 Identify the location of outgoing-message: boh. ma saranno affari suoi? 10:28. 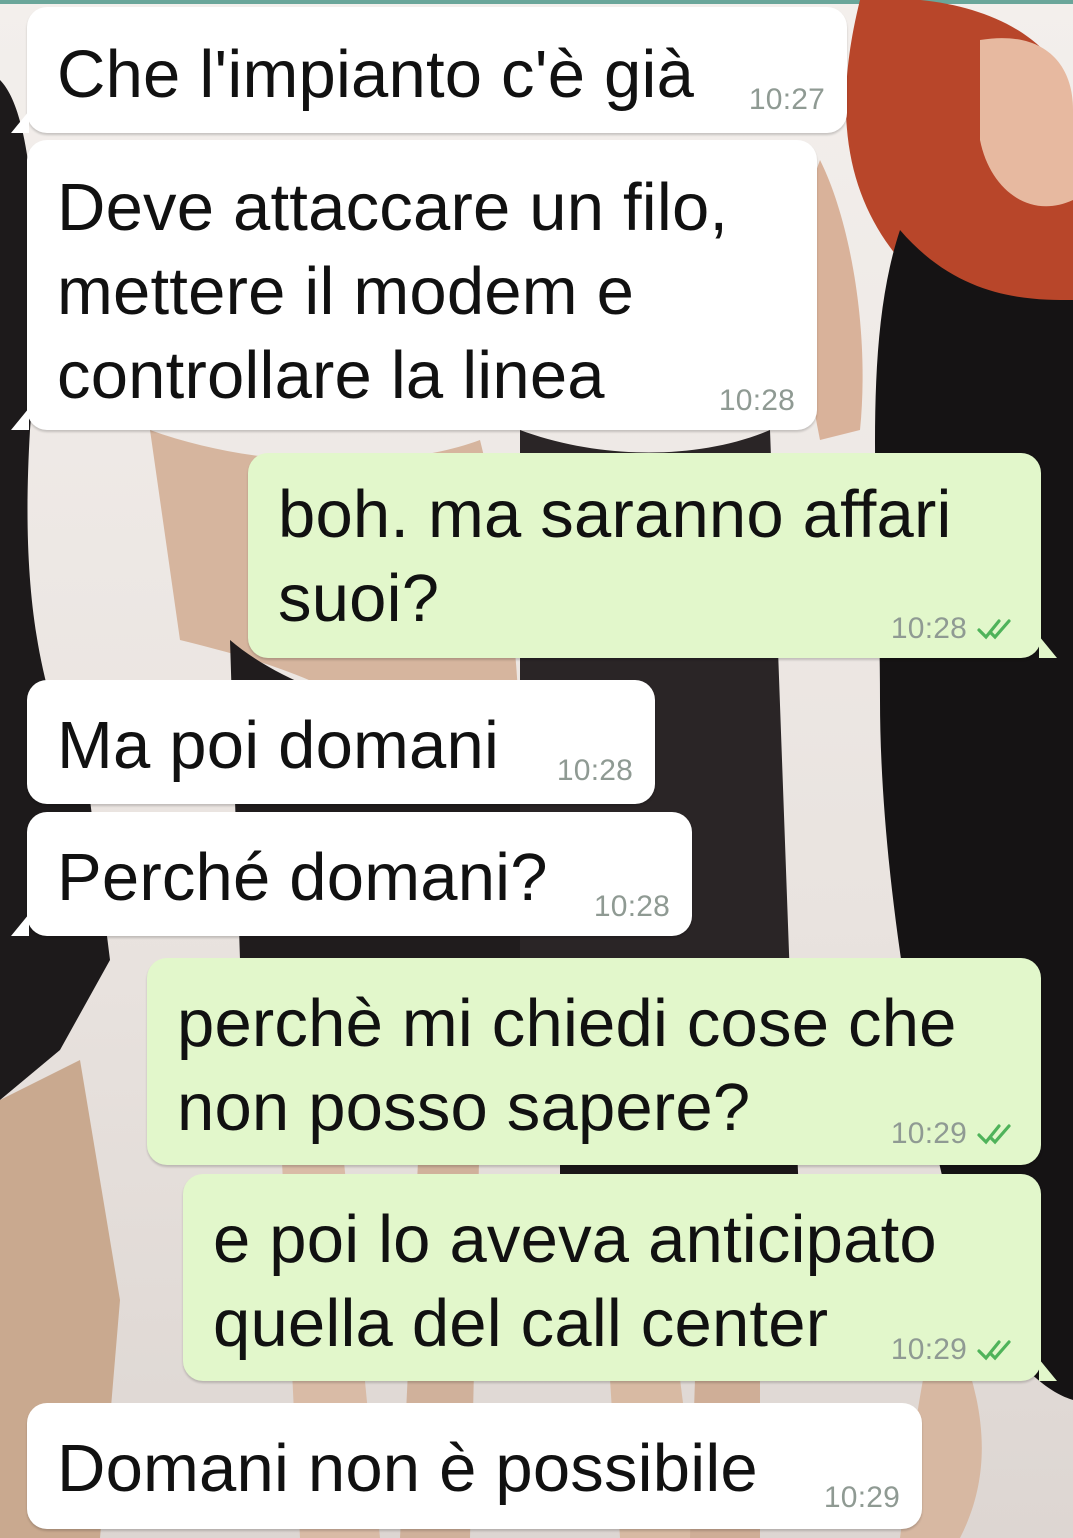
(652, 555).